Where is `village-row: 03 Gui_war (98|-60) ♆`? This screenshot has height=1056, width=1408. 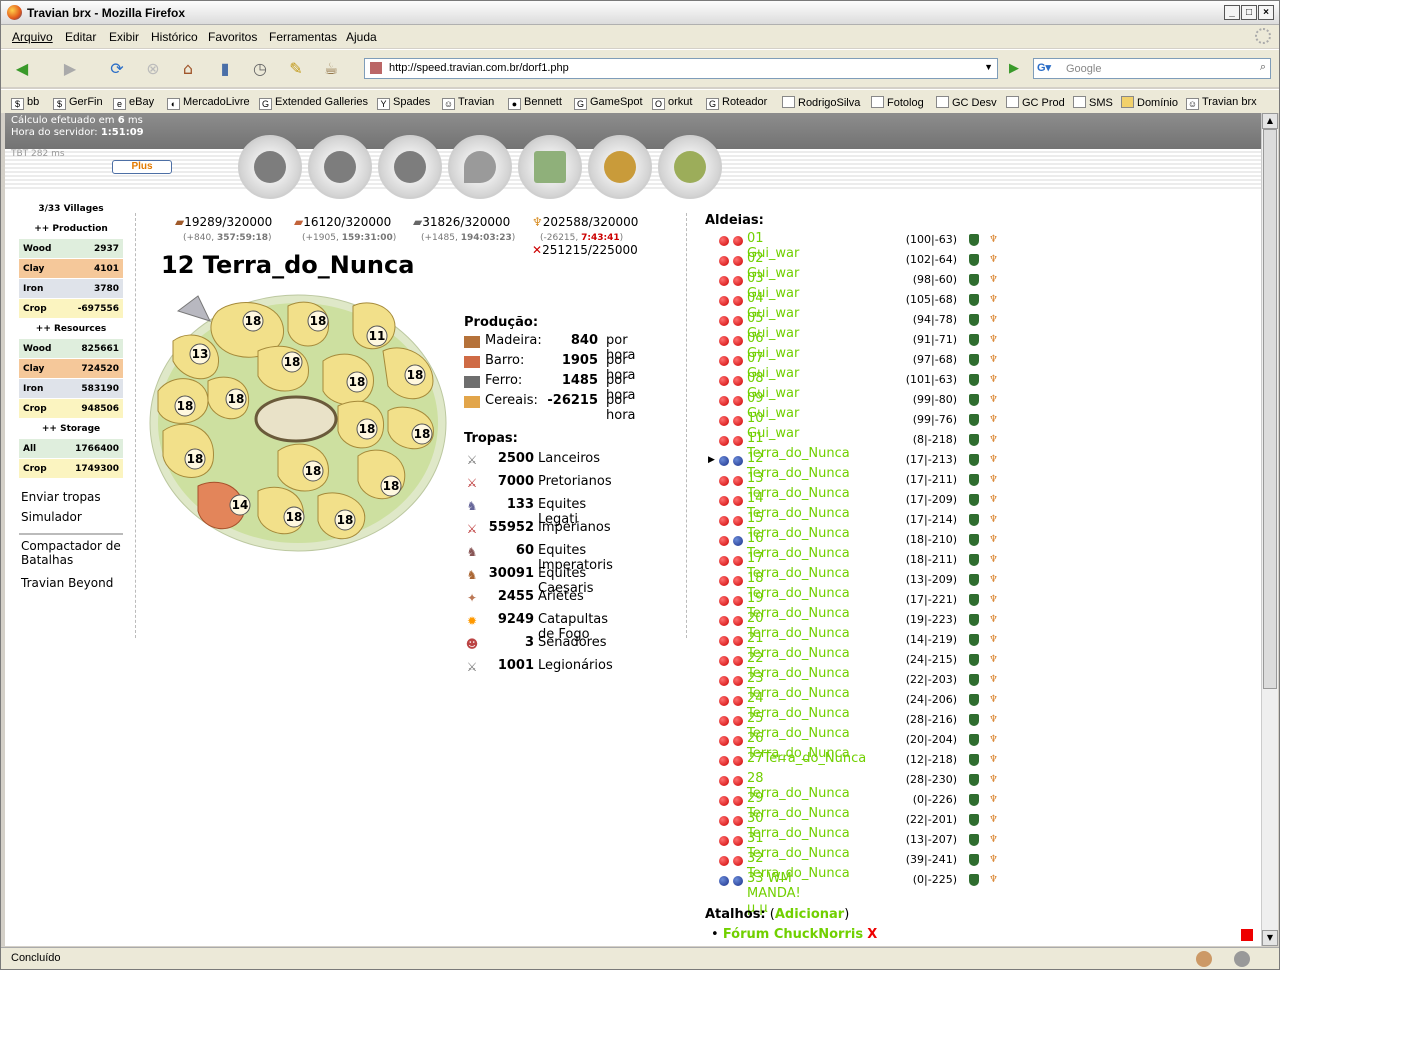
village-row: 03 Gui_war (98|-60) ♆ is located at coordinates (851, 286).